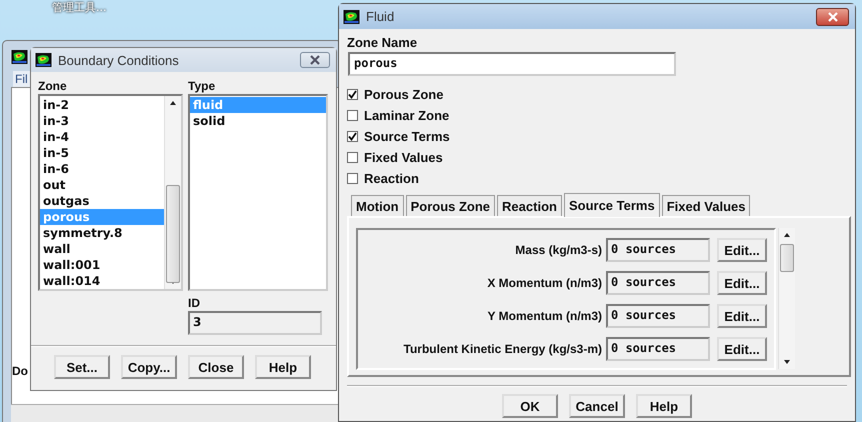  What do you see at coordinates (102, 201) in the screenshot?
I see `list-item: outgas` at bounding box center [102, 201].